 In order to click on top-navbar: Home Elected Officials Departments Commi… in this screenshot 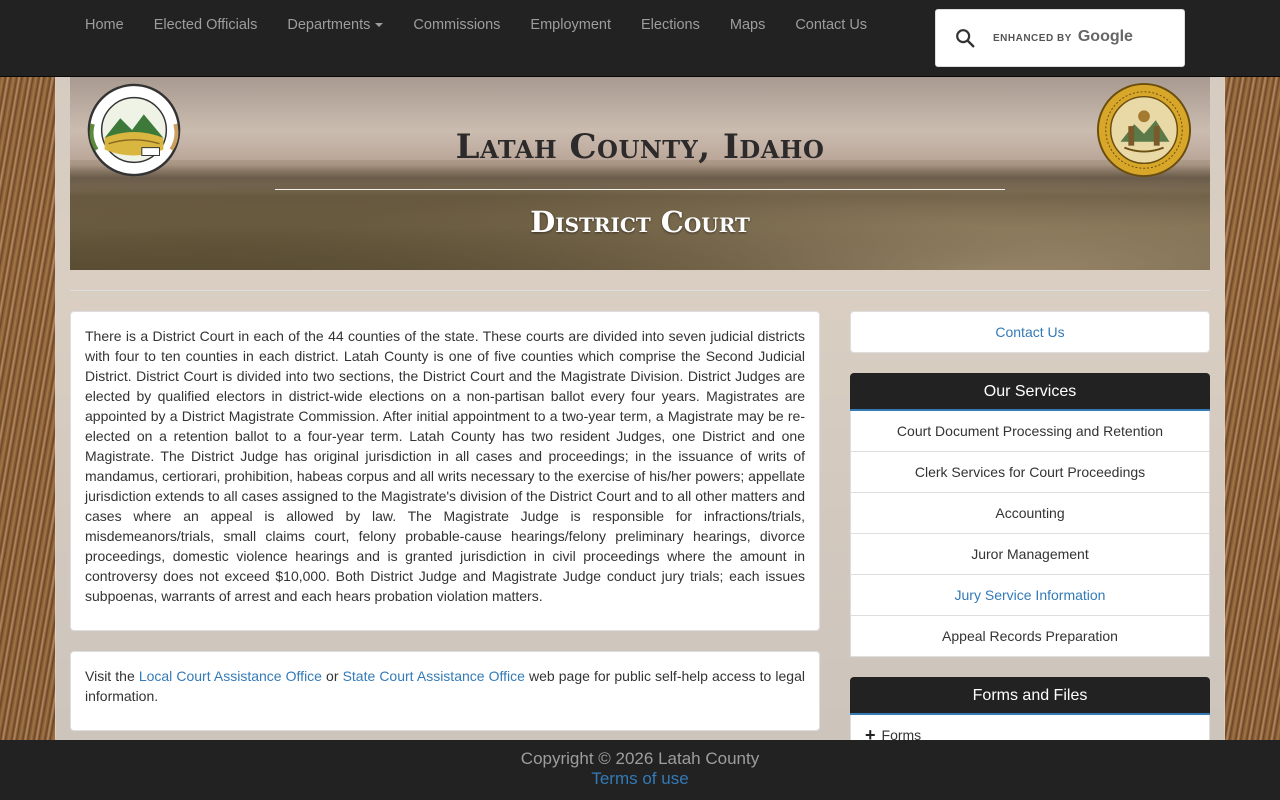, I will do `click(640, 38)`.